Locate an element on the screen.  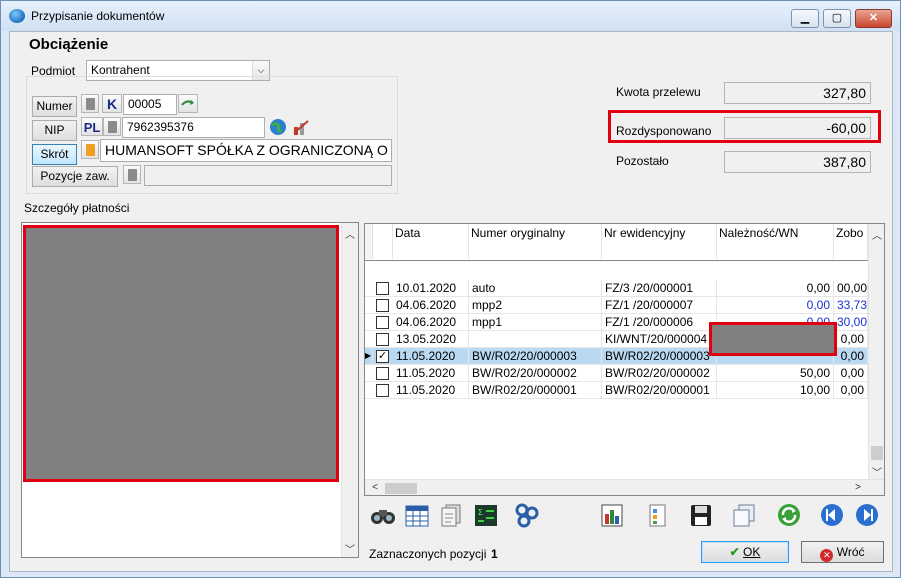
grid-hscrollbar: < > is located at coordinates (624, 487).